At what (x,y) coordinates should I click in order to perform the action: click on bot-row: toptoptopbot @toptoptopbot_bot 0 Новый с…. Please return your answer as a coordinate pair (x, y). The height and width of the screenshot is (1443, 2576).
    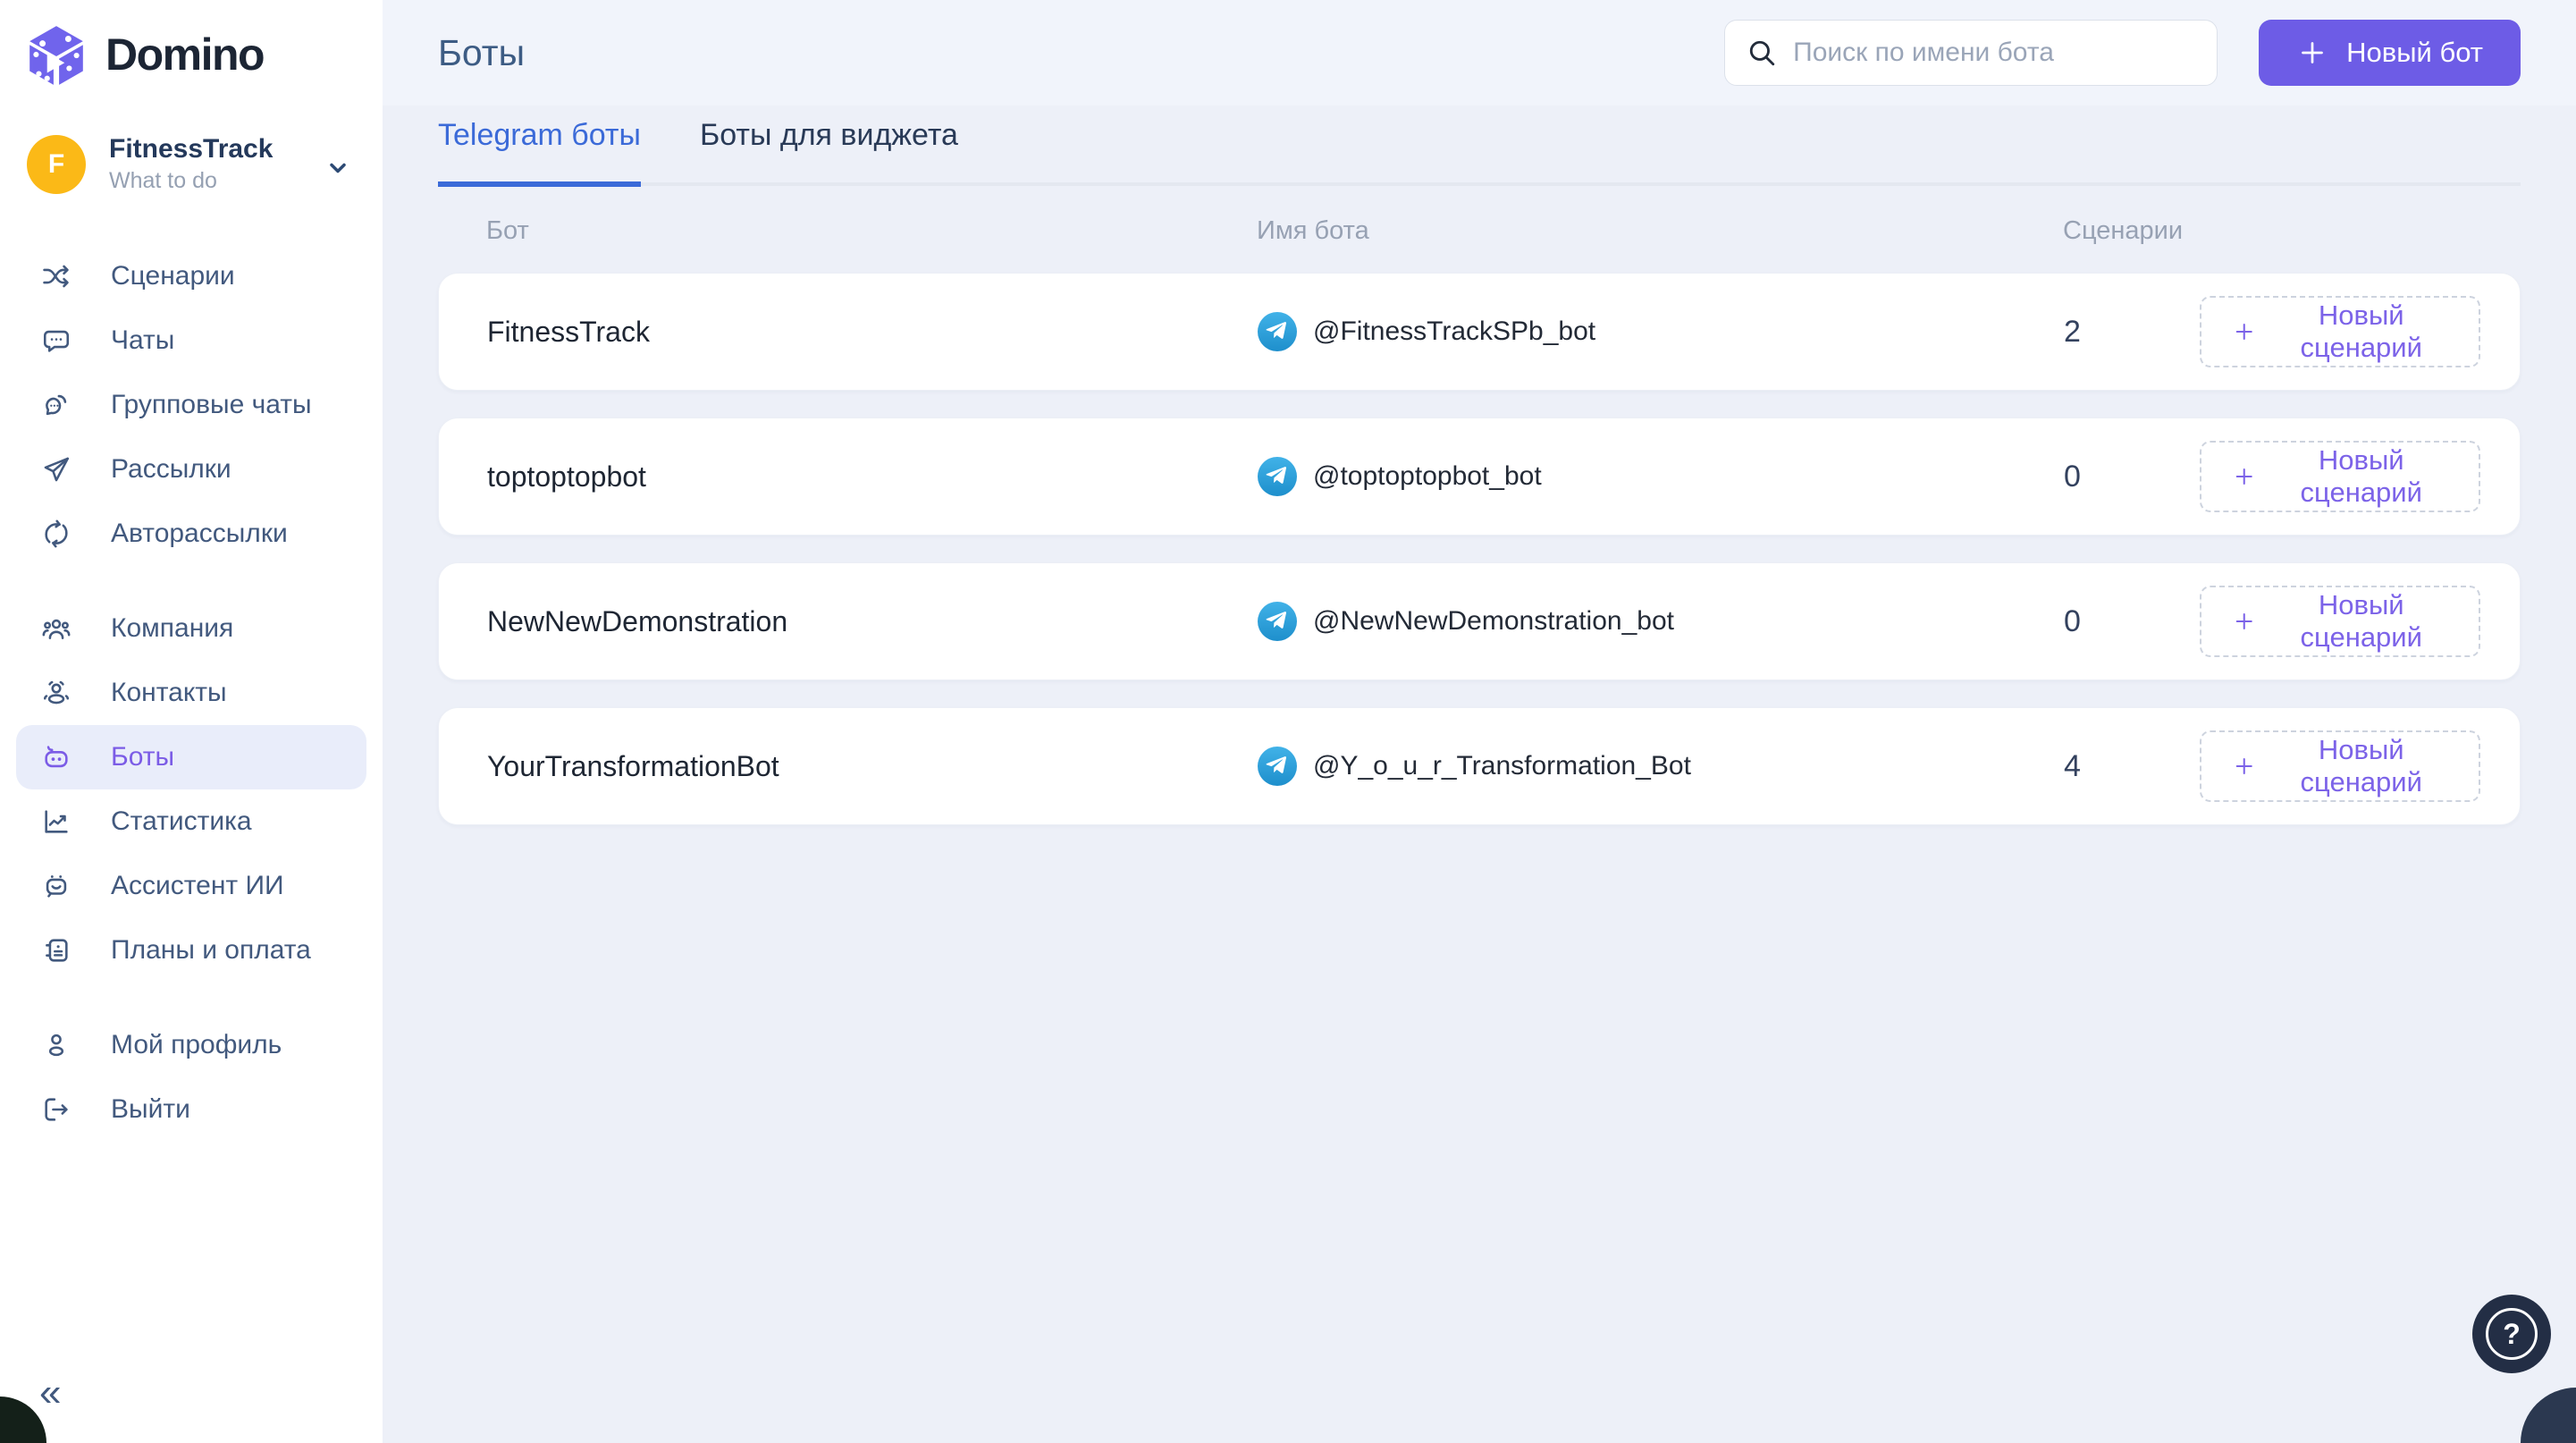
    Looking at the image, I should click on (1480, 477).